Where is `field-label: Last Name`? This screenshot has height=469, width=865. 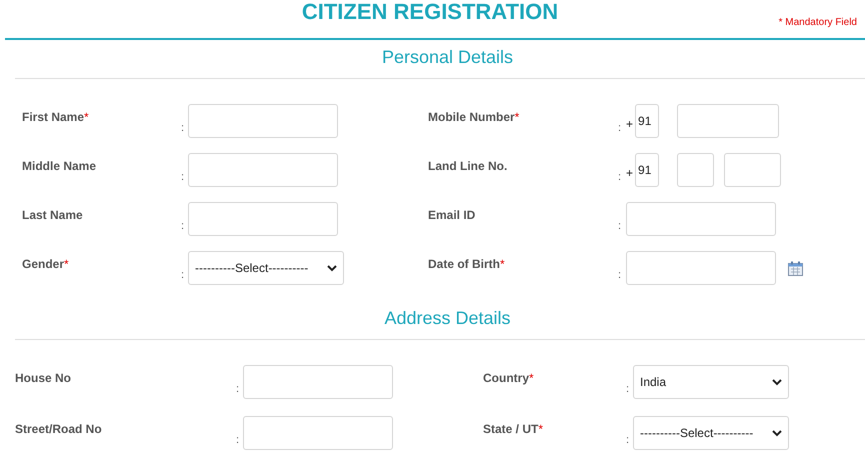
field-label: Last Name is located at coordinates (52, 215).